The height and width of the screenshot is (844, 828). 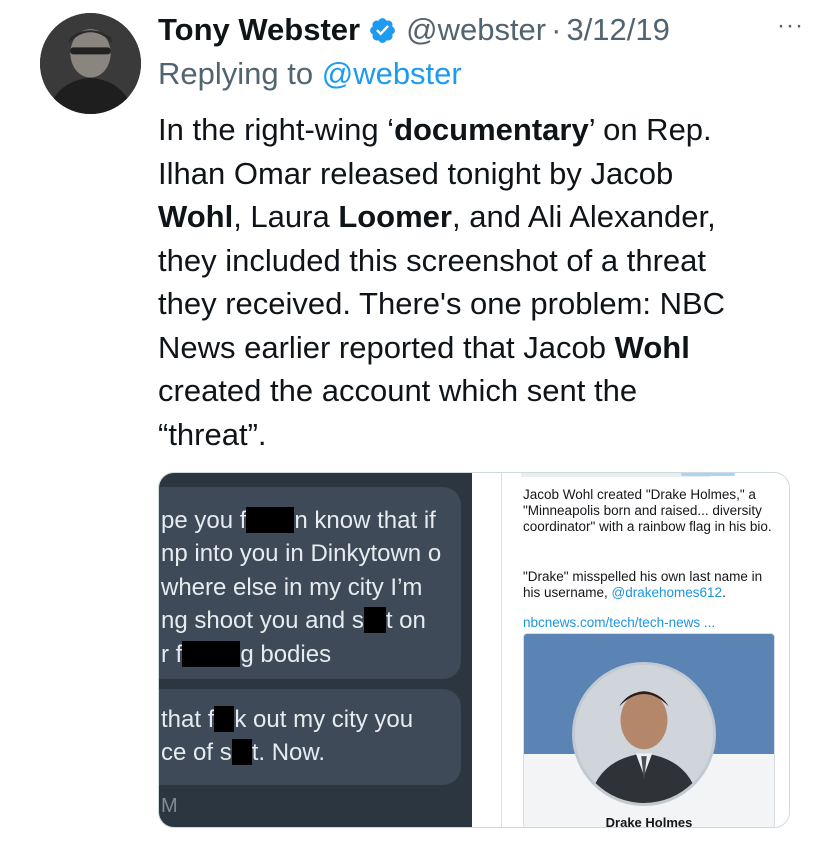 I want to click on tweet-date: 3/12/19, so click(x=617, y=30).